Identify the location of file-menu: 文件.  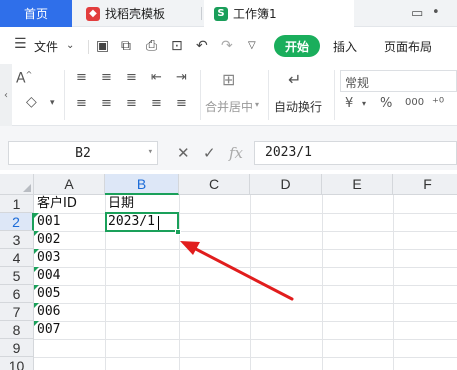
(46, 46).